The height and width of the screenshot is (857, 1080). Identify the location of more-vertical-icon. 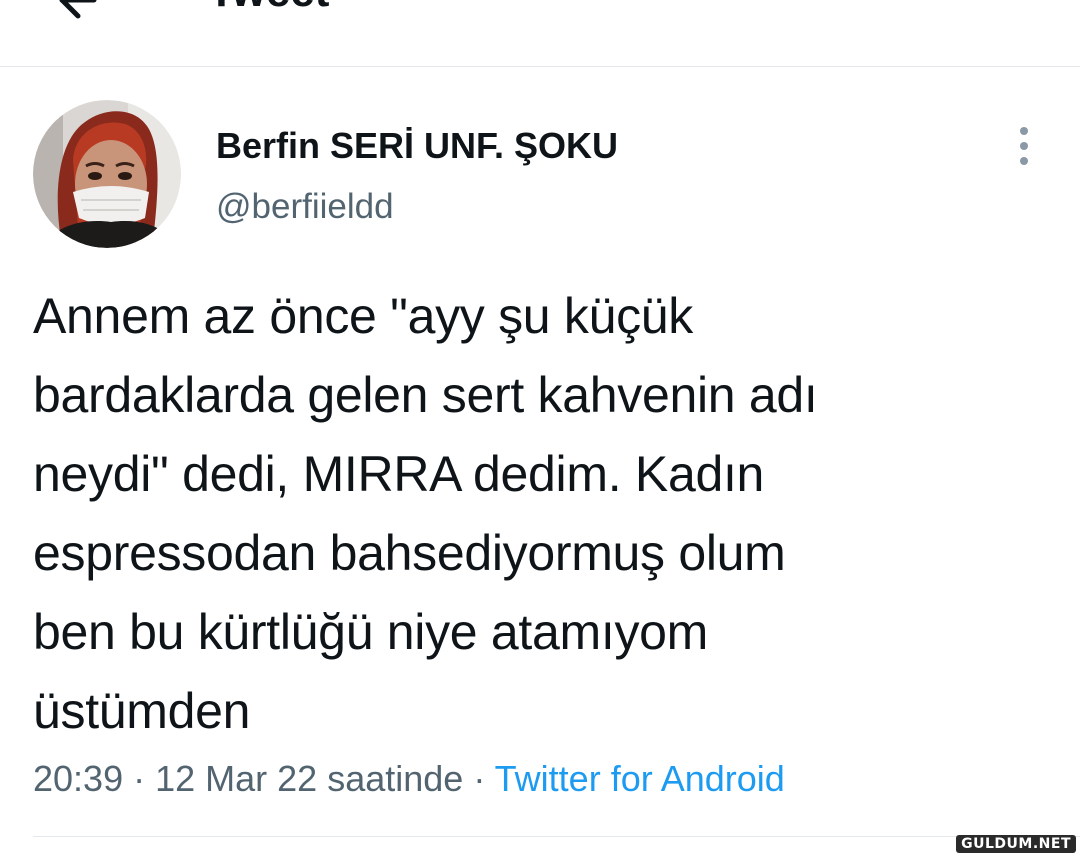
(1024, 146).